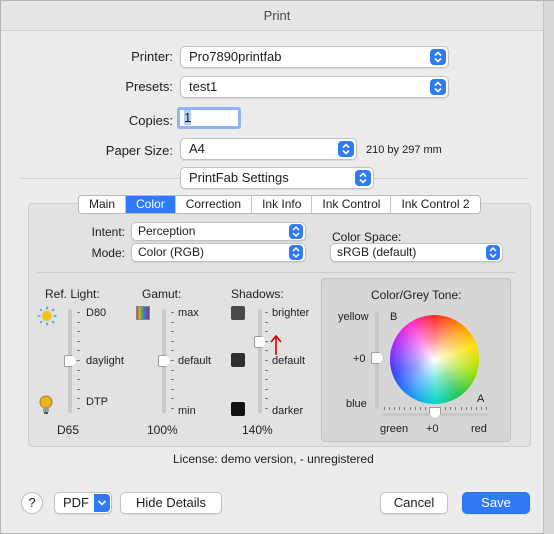  Describe the element at coordinates (47, 317) in the screenshot. I see `sun-icon` at that location.